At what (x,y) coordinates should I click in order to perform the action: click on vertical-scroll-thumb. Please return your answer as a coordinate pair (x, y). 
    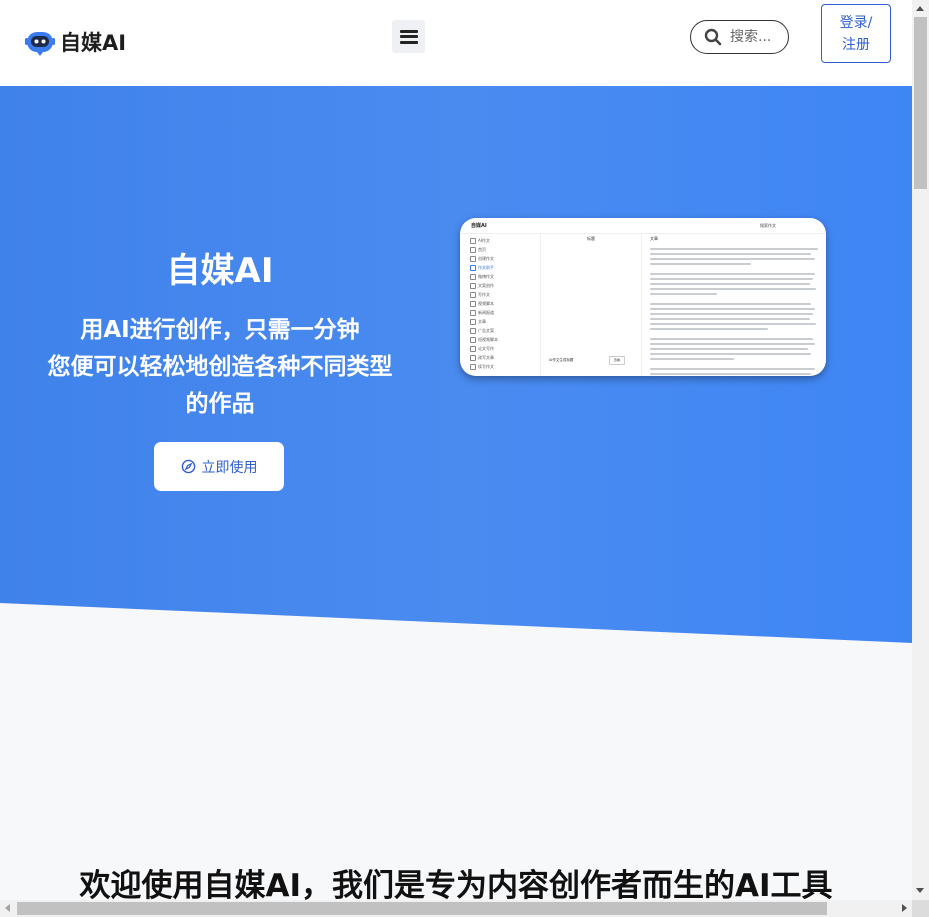
    Looking at the image, I should click on (920, 103).